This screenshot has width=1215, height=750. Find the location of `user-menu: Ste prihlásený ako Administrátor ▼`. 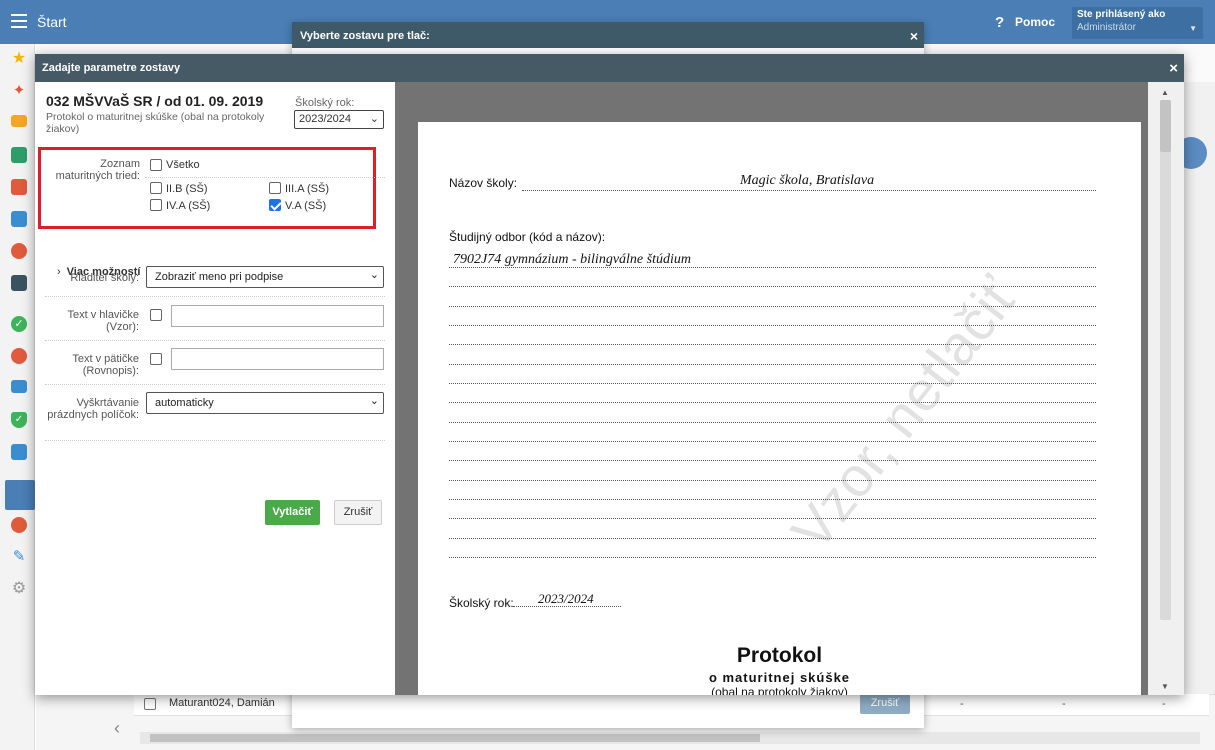

user-menu: Ste prihlásený ako Administrátor ▼ is located at coordinates (1137, 23).